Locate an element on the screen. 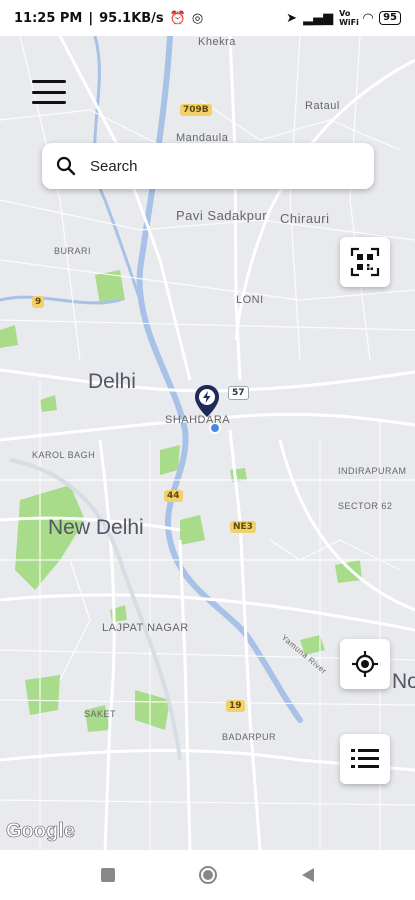 Image resolution: width=415 pixels, height=900 pixels. list-icon is located at coordinates (365, 758).